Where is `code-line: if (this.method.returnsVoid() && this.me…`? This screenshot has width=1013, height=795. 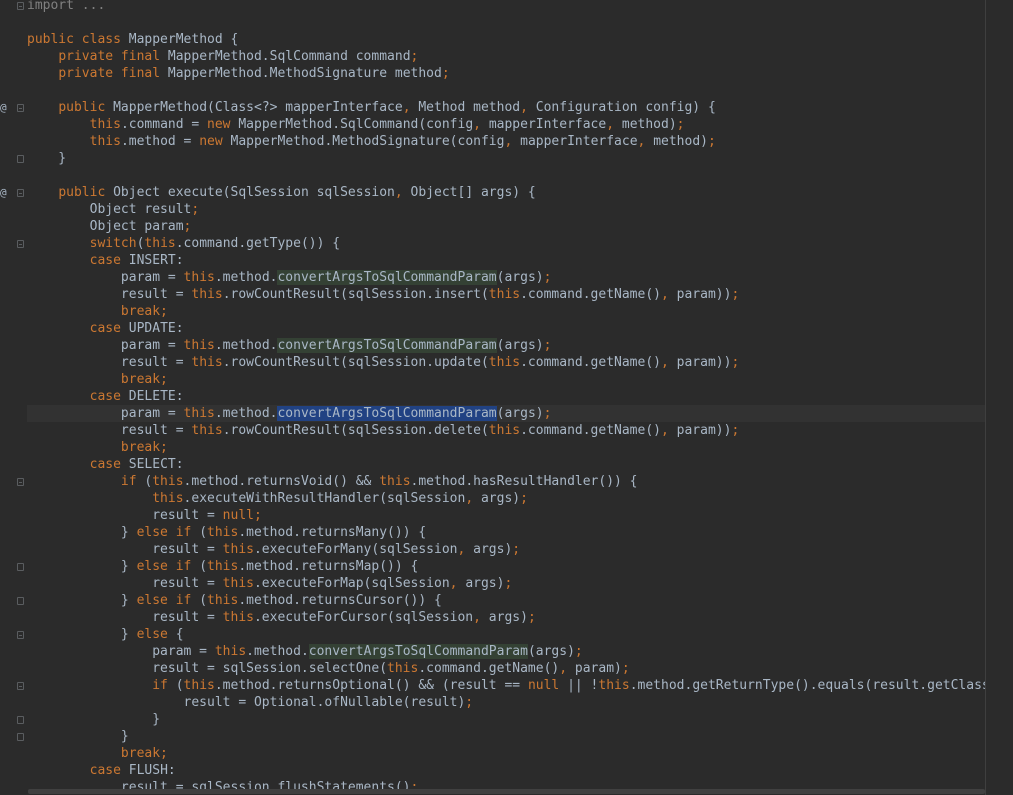 code-line: if (this.method.returnsVoid() && this.me… is located at coordinates (332, 481).